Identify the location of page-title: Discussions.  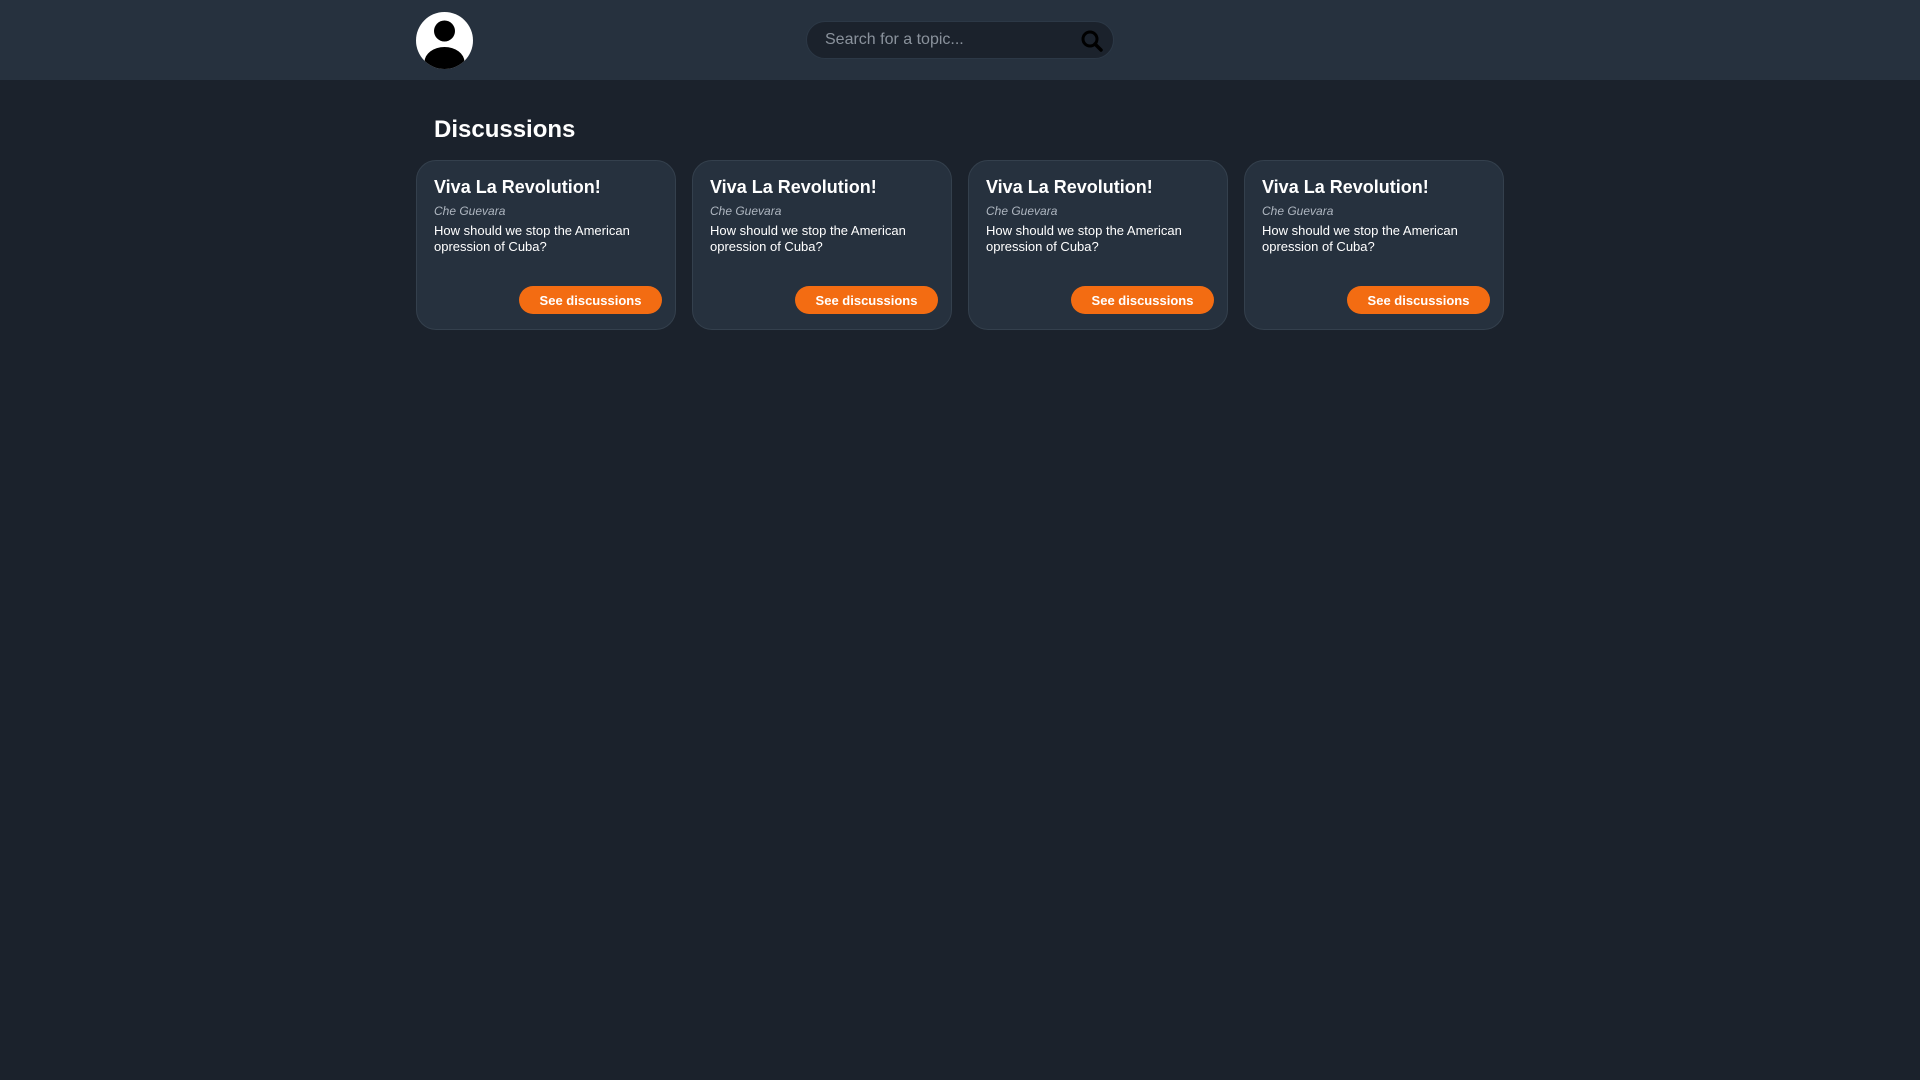
(505, 129).